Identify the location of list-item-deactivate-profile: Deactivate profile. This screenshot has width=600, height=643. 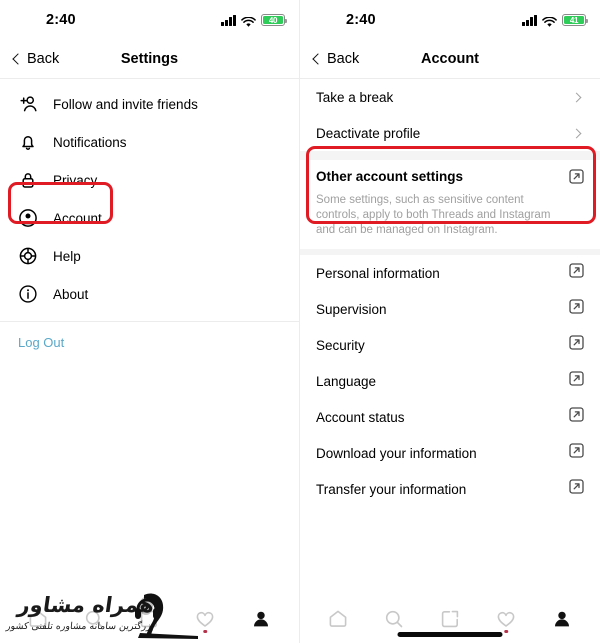
(450, 133).